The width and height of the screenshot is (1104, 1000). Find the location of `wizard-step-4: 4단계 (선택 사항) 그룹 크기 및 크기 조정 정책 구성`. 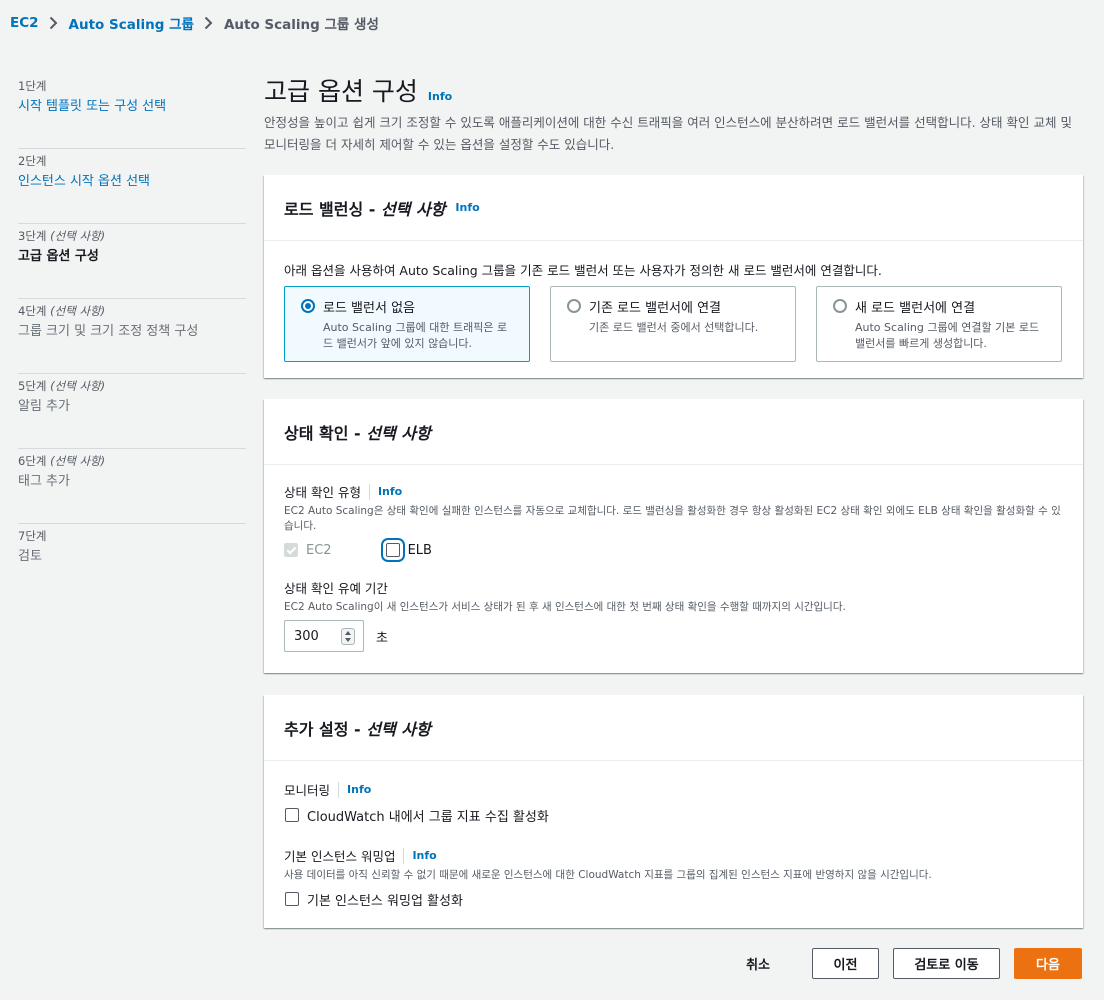

wizard-step-4: 4단계 (선택 사항) 그룹 크기 및 크기 조정 정책 구성 is located at coordinates (132, 336).